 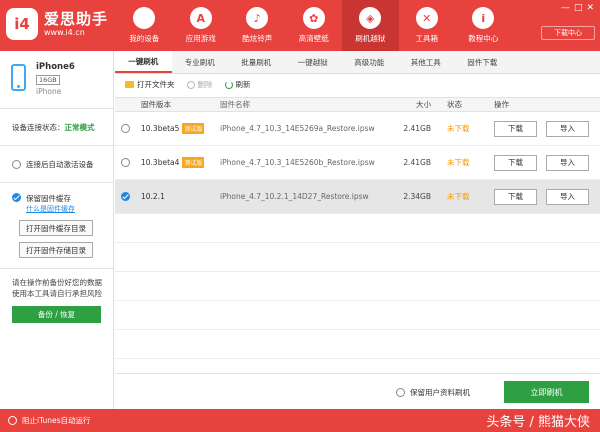 I want to click on firmware-name: iPhone_4.7_10.3_14E5260b_Restore.ipsw, so click(x=297, y=162).